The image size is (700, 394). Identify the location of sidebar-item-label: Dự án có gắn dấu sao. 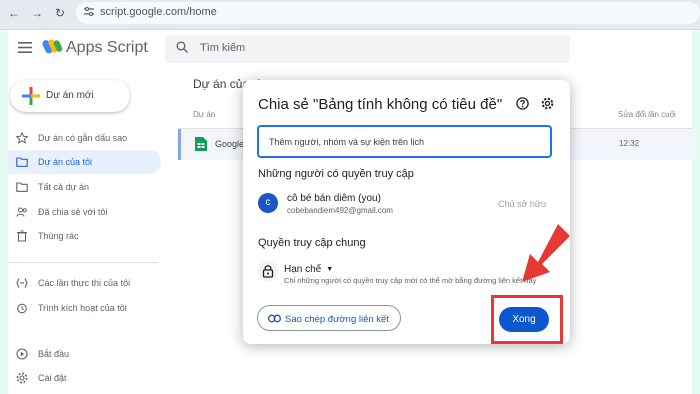
(83, 138).